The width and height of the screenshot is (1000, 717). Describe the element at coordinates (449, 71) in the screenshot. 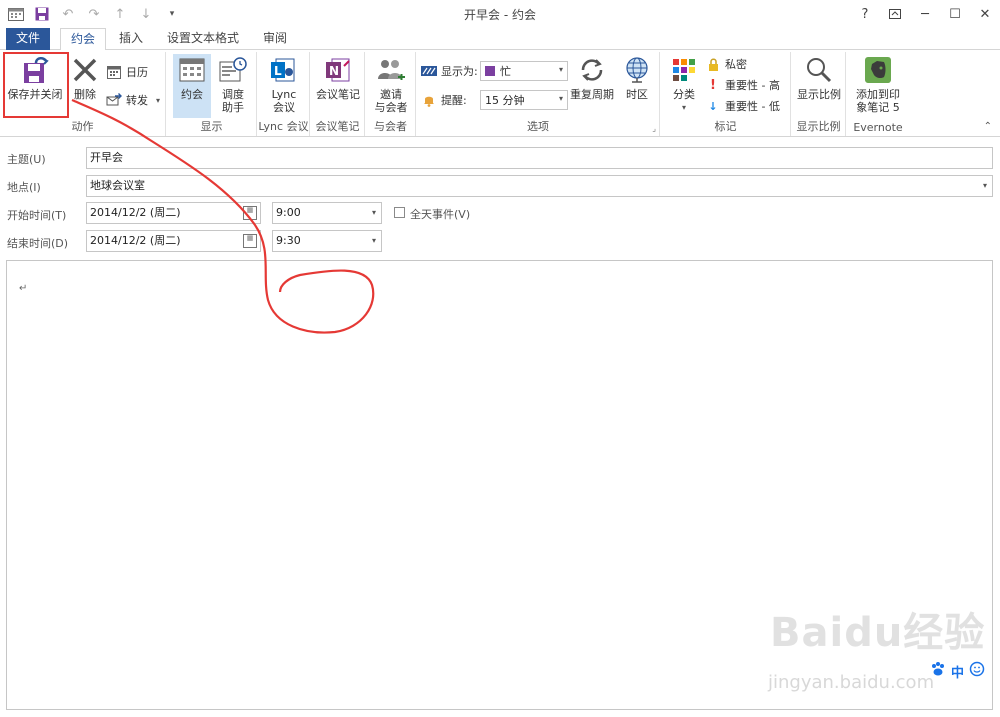

I see `show-as-label: 显示为:` at that location.